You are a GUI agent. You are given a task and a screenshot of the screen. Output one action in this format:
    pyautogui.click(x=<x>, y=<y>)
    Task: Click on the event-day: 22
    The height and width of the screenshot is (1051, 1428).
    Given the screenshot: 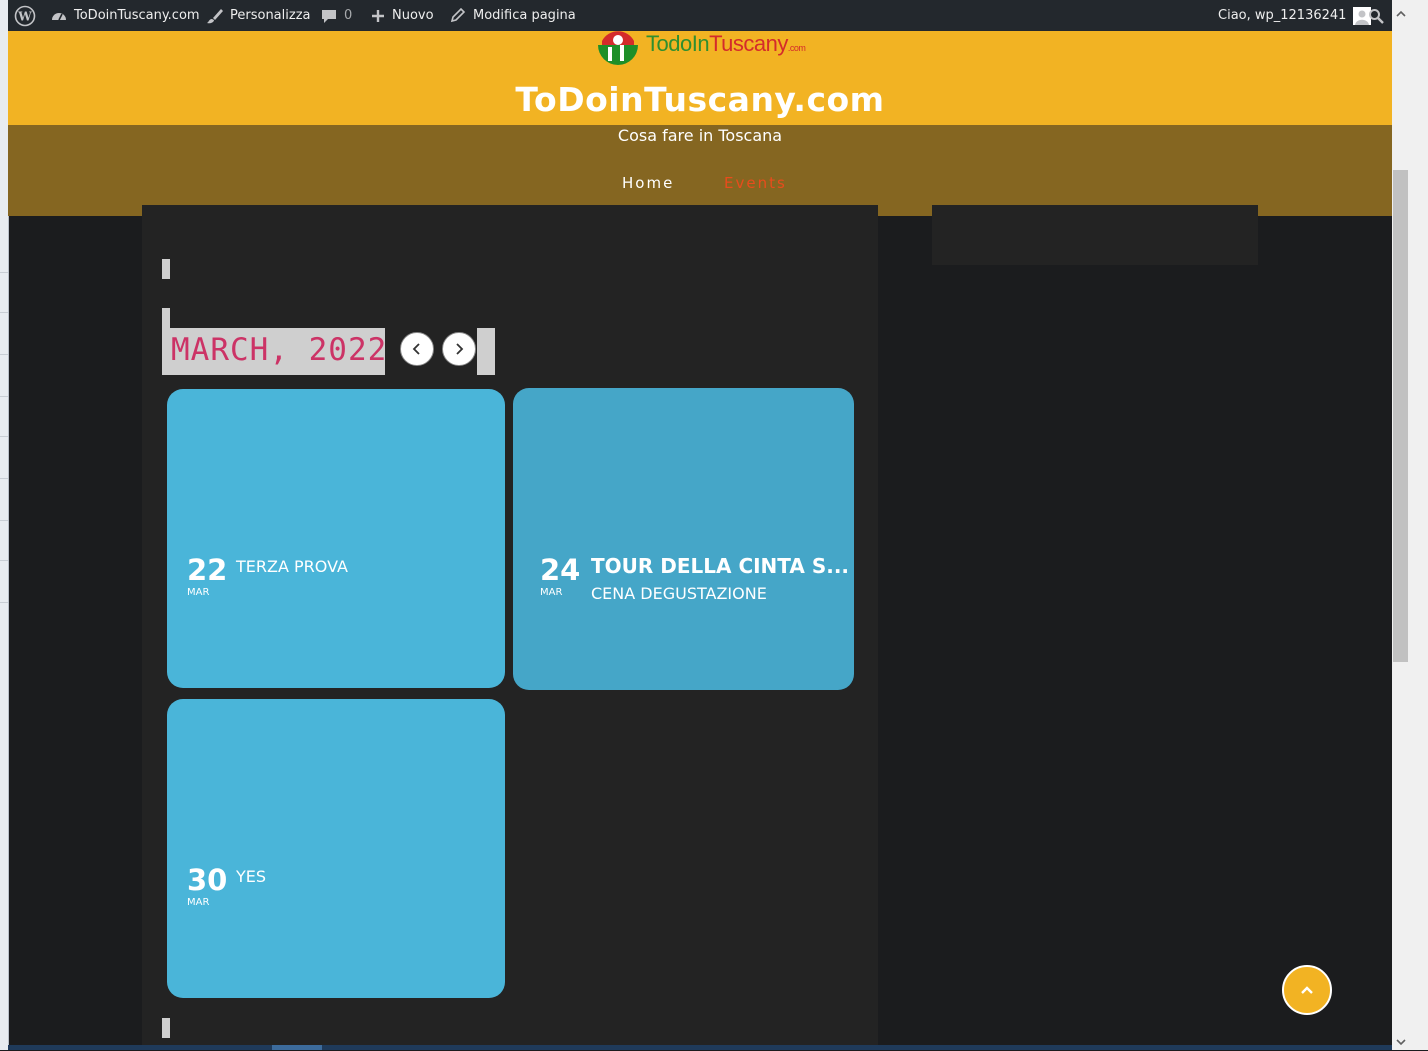 What is the action you would take?
    pyautogui.click(x=207, y=570)
    